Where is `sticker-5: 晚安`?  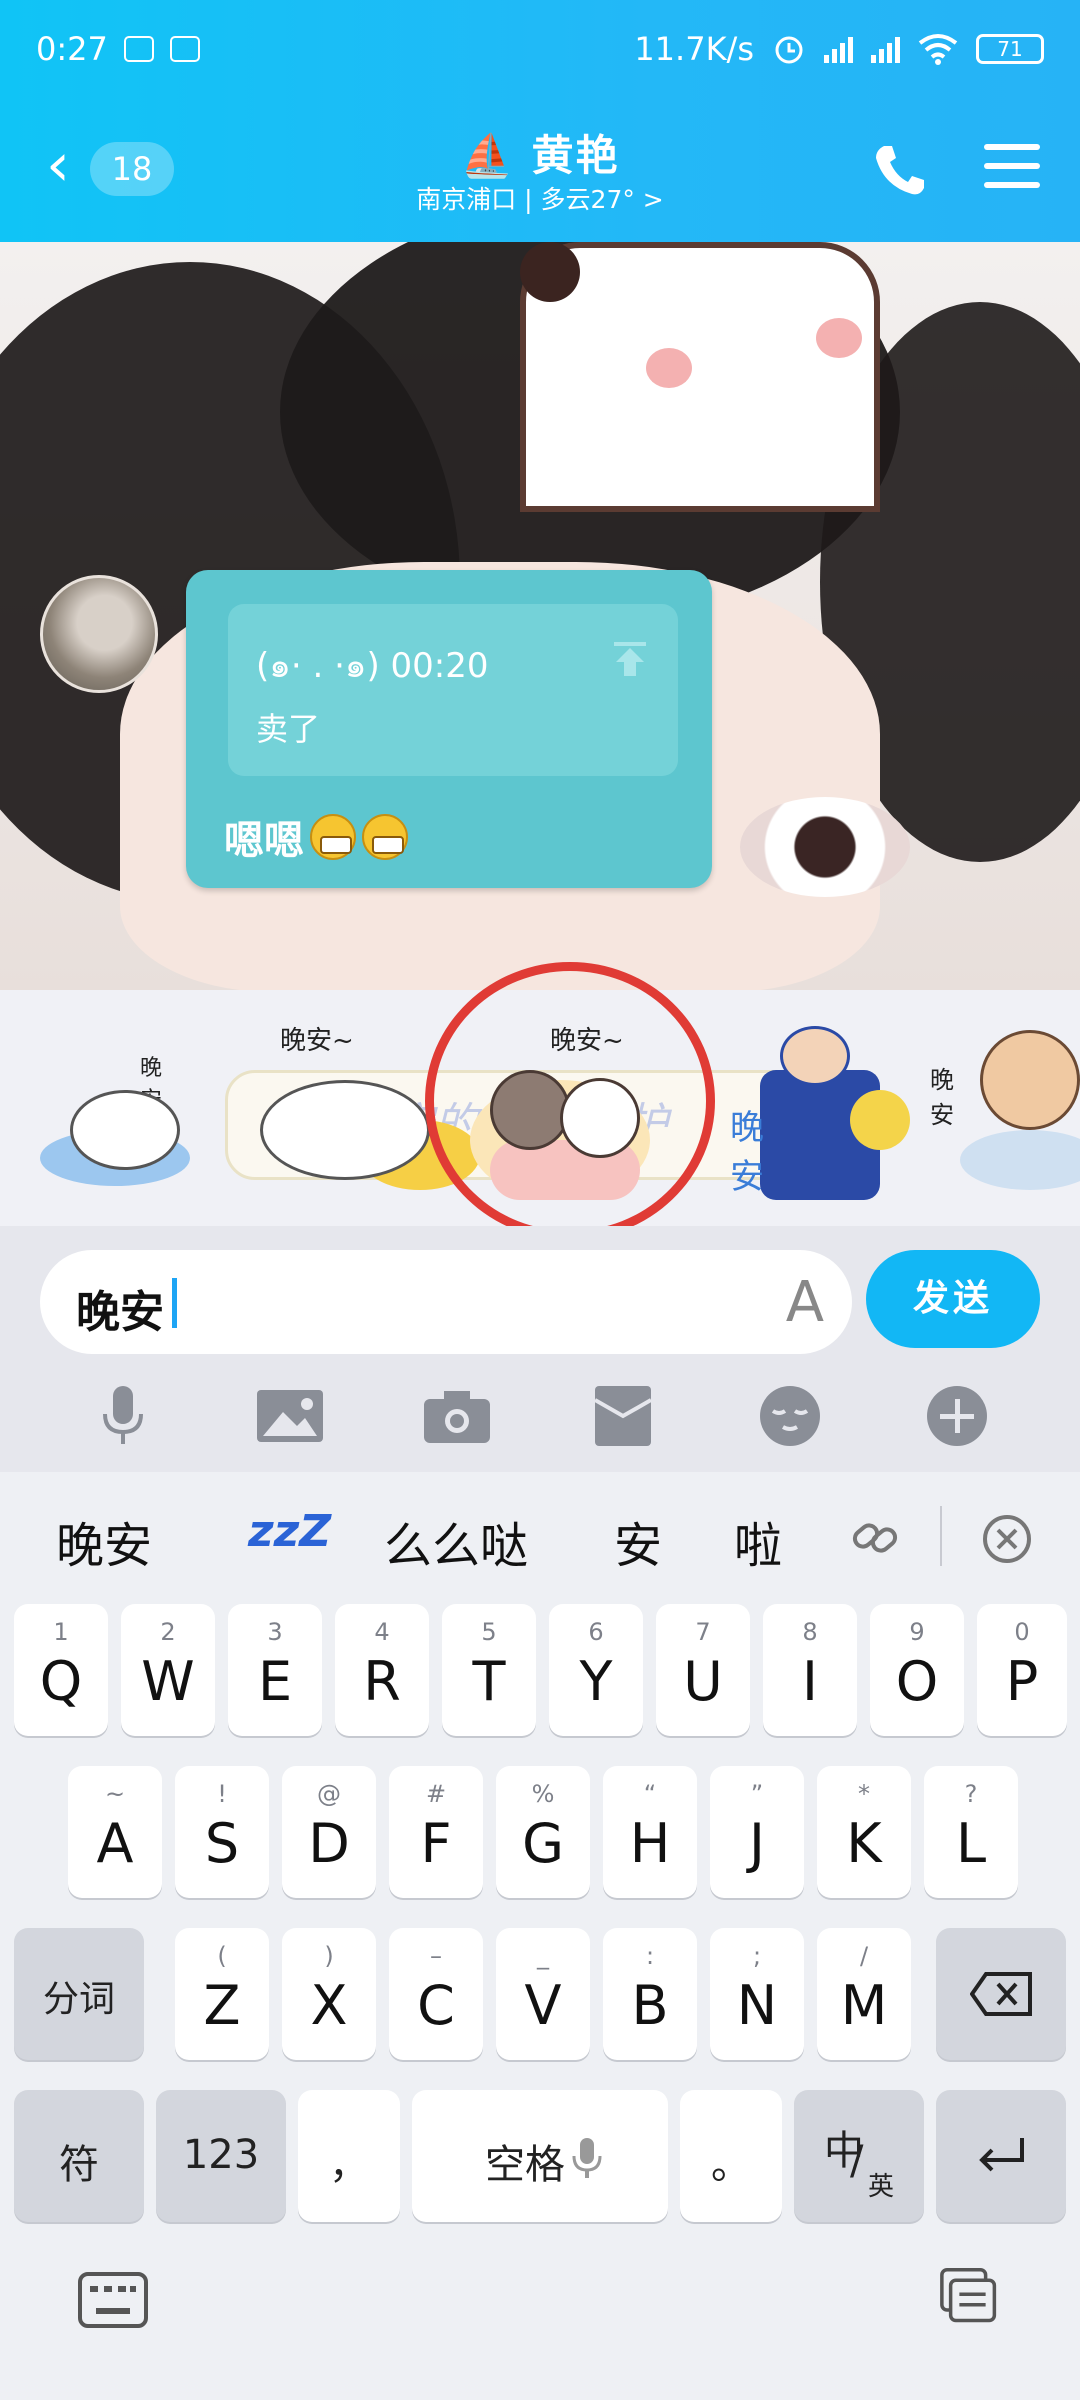 sticker-5: 晚安 is located at coordinates (1000, 1110).